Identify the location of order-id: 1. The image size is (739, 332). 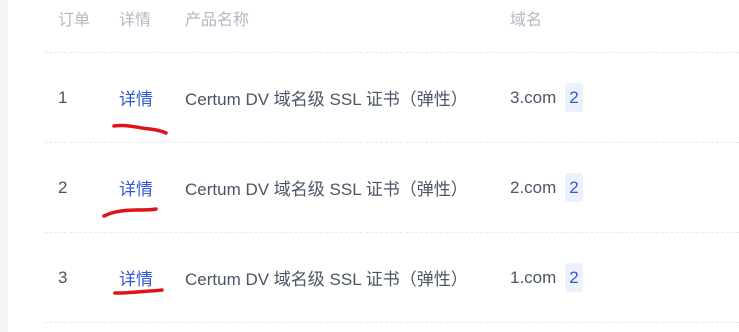
(63, 97).